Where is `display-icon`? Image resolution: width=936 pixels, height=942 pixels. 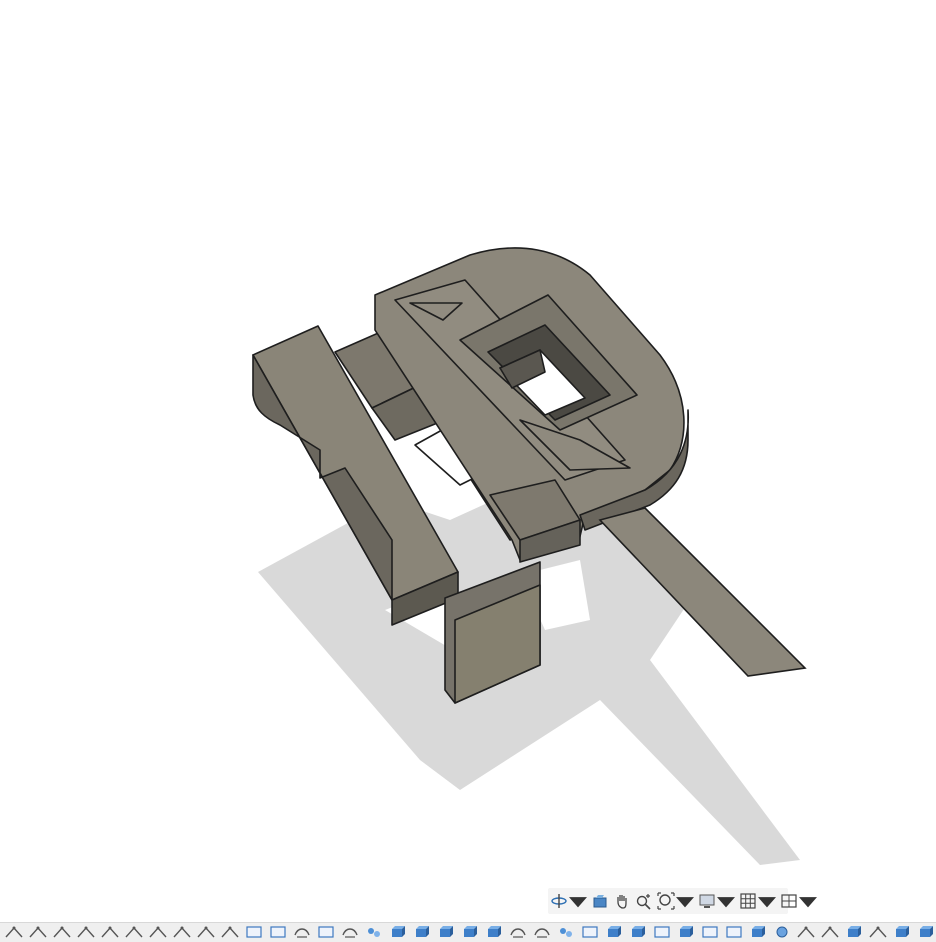
display-icon is located at coordinates (707, 901).